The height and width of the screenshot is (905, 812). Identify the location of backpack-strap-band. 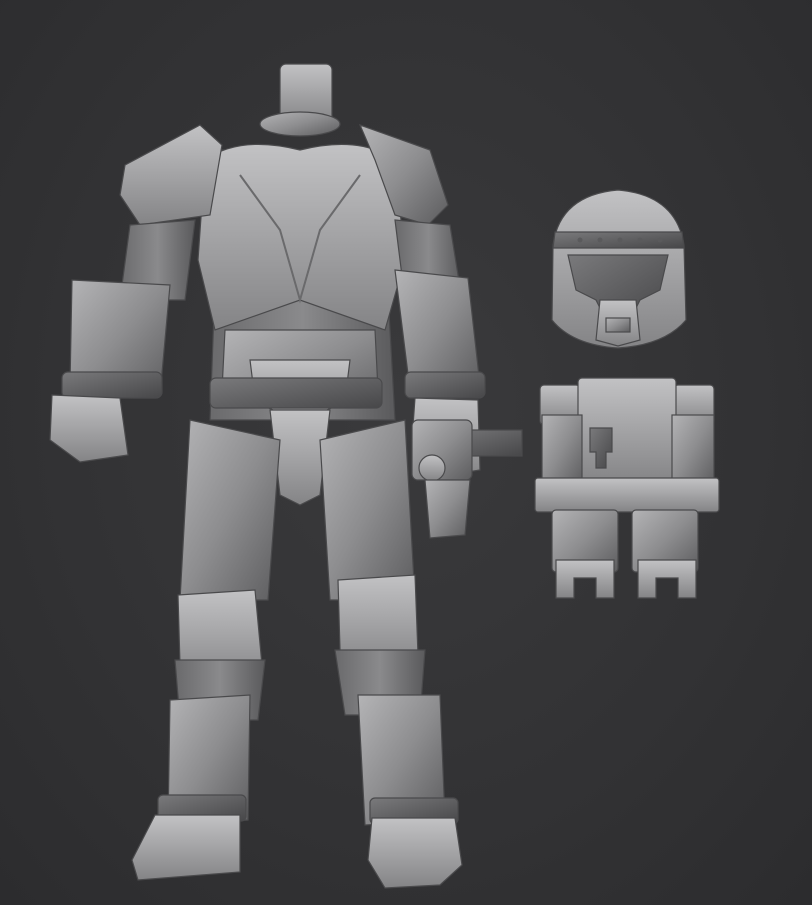
(627, 495).